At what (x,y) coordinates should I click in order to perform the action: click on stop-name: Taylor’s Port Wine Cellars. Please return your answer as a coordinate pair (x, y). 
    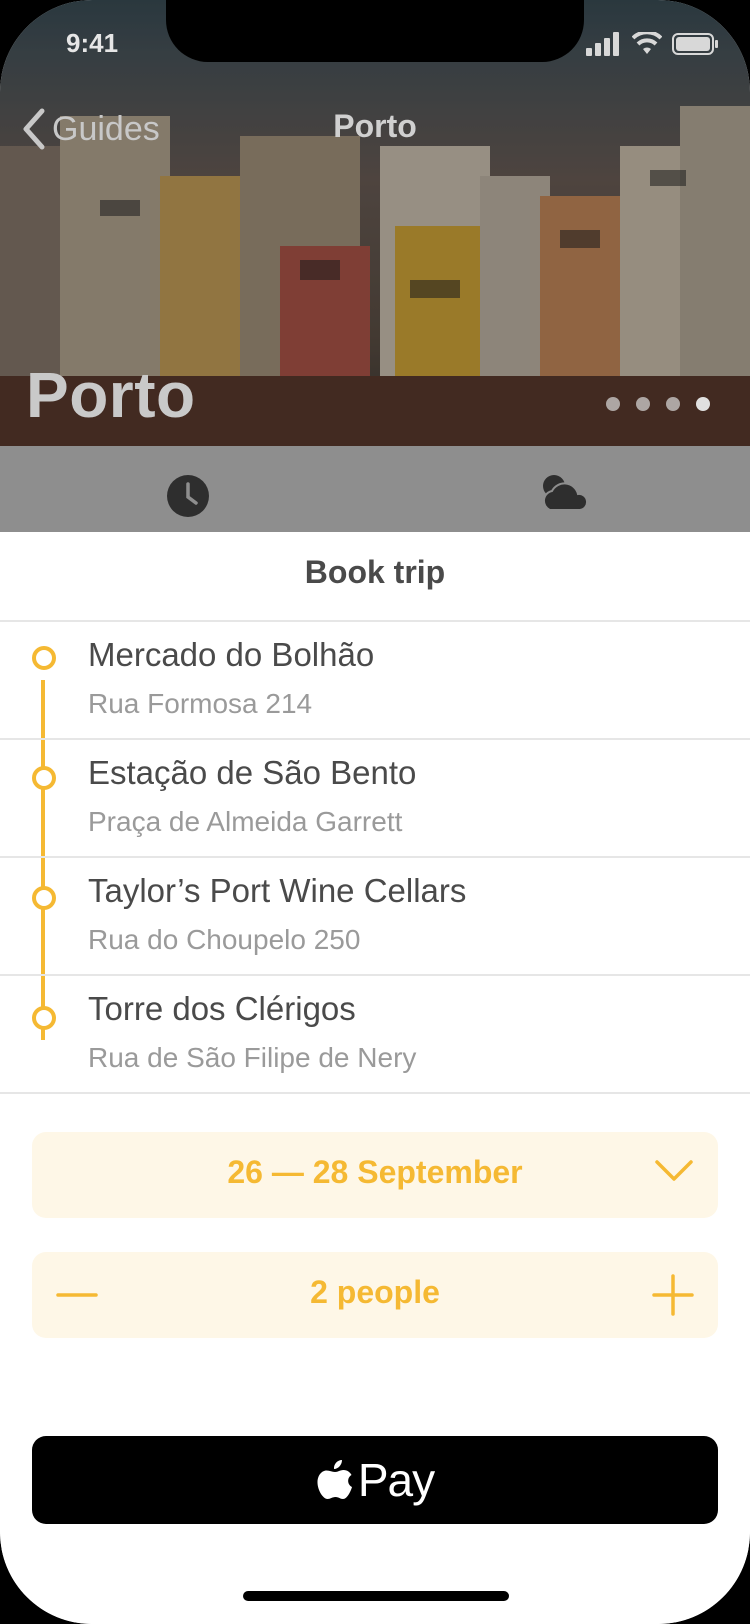
    Looking at the image, I should click on (277, 890).